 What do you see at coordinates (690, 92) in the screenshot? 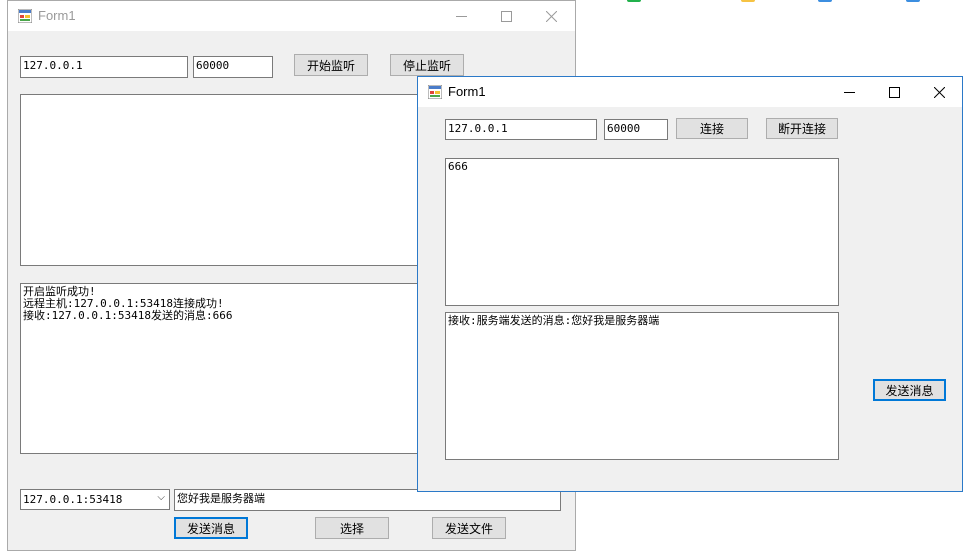
I see `client-title-bar: Form1` at bounding box center [690, 92].